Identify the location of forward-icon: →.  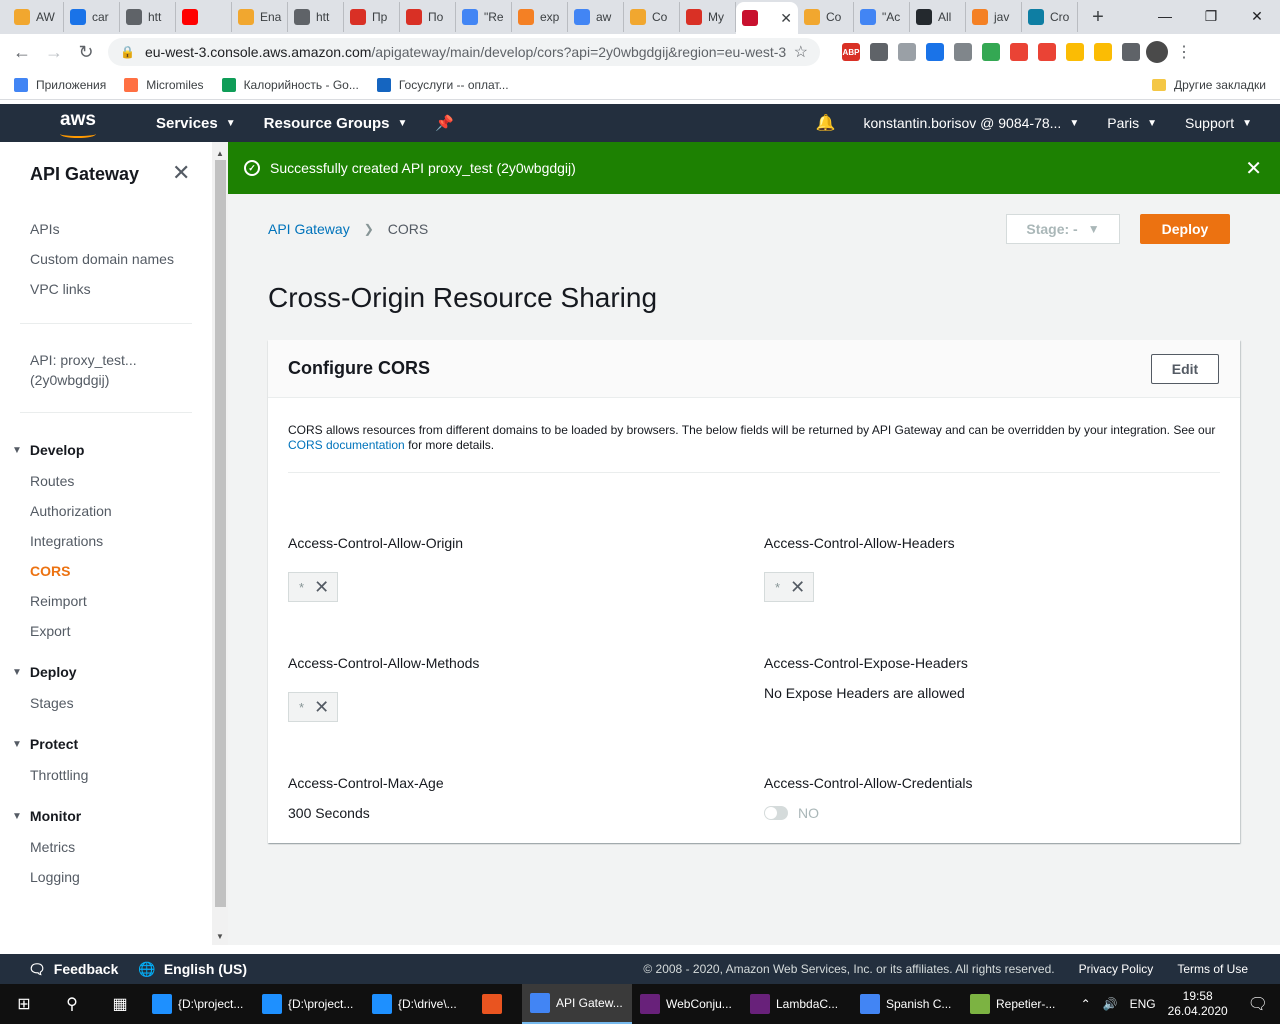
(54, 52).